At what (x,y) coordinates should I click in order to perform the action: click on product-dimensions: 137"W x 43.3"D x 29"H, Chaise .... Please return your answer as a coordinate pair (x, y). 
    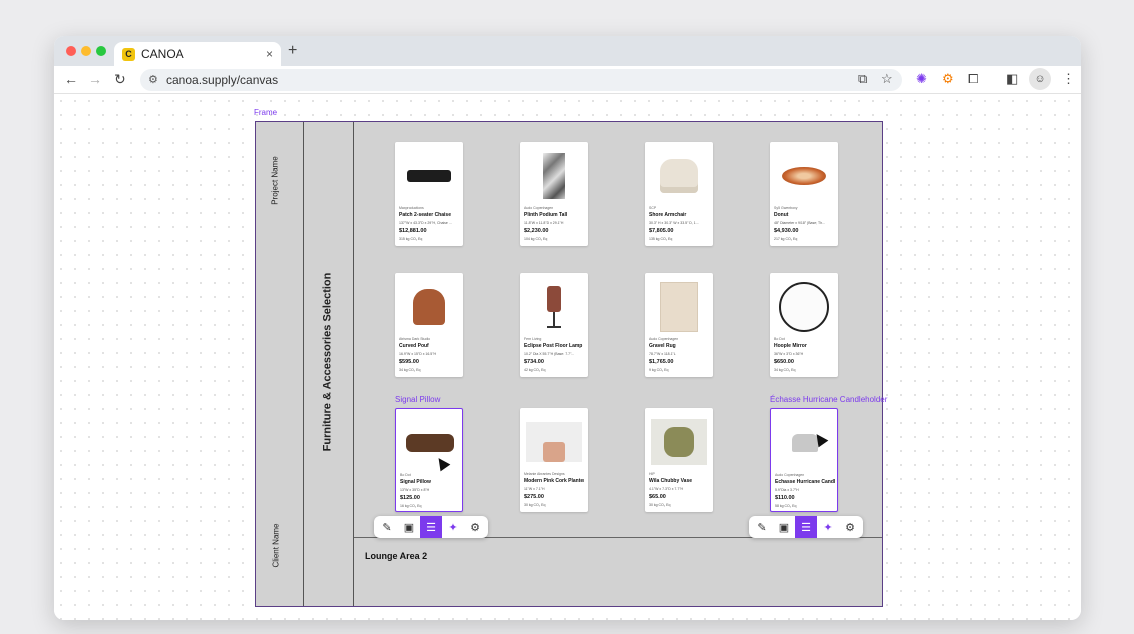
    Looking at the image, I should click on (425, 223).